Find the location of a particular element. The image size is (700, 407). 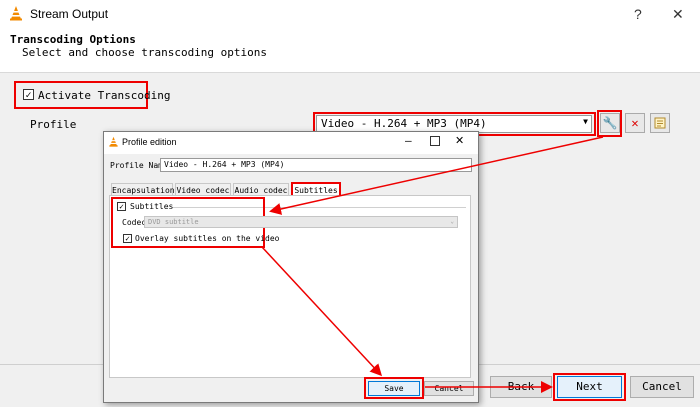

arrow-subtitles-to-save is located at coordinates (322, 311).